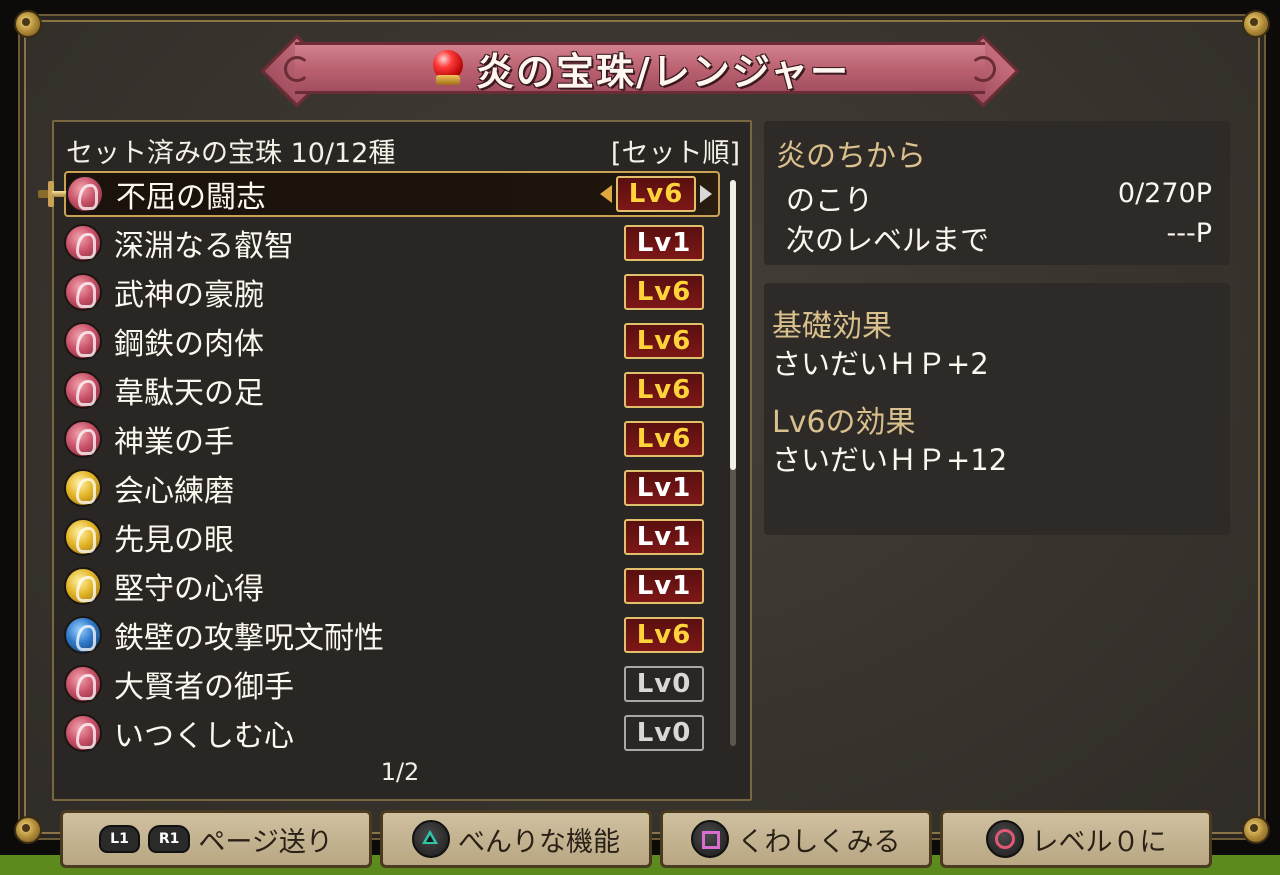 This screenshot has width=1280, height=875. Describe the element at coordinates (392, 488) in the screenshot. I see `orb-list-item: 会心練磨 Lv1` at that location.